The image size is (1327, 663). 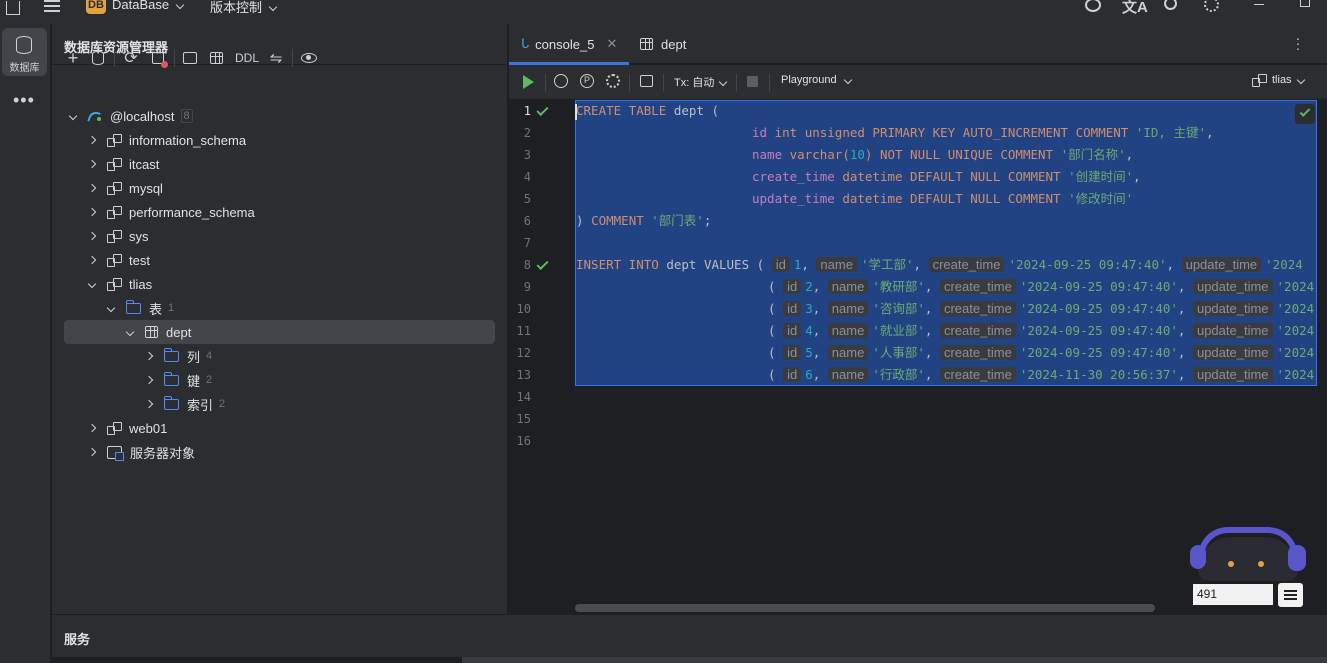 I want to click on tab-options-icon: · · ·, so click(x=1298, y=43).